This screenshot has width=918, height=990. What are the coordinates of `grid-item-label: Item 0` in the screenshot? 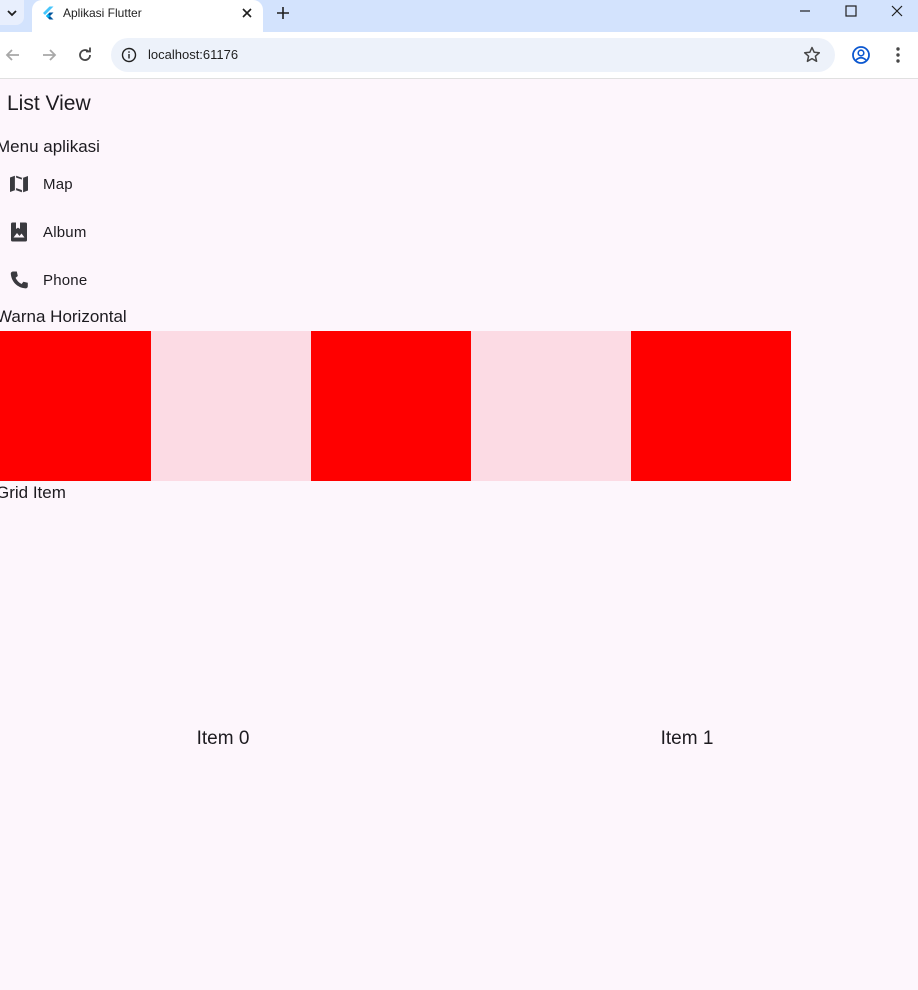 It's located at (223, 738).